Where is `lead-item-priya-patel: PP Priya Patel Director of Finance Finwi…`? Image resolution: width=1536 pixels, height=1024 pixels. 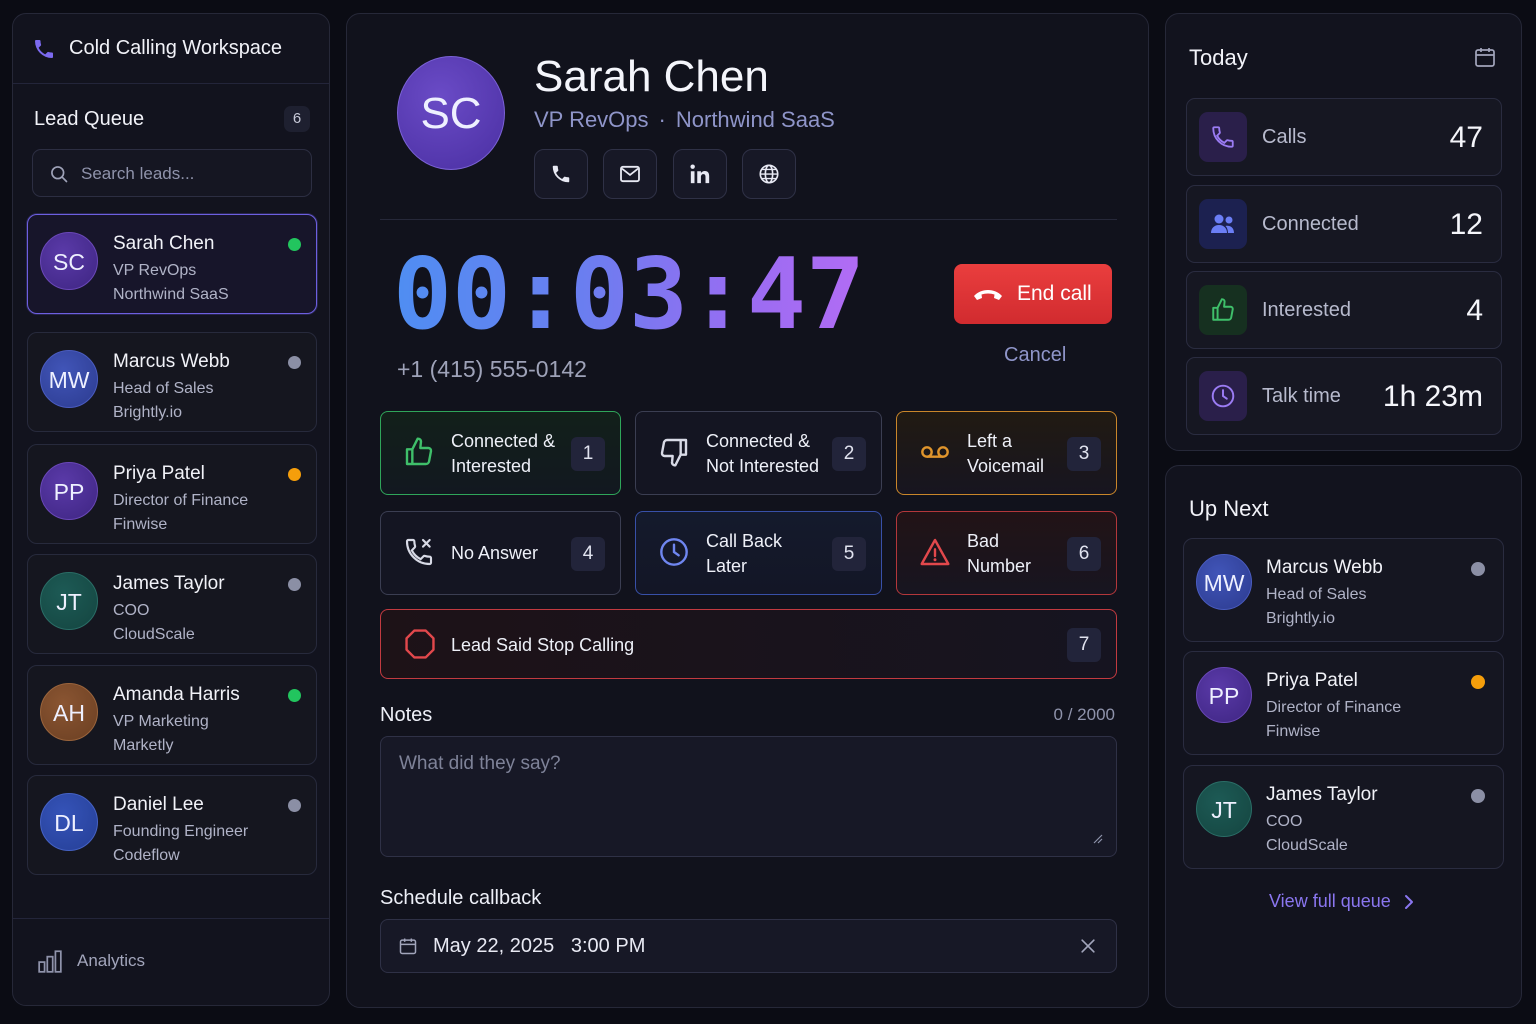
lead-item-priya-patel: PP Priya Patel Director of Finance Finwi… is located at coordinates (172, 494).